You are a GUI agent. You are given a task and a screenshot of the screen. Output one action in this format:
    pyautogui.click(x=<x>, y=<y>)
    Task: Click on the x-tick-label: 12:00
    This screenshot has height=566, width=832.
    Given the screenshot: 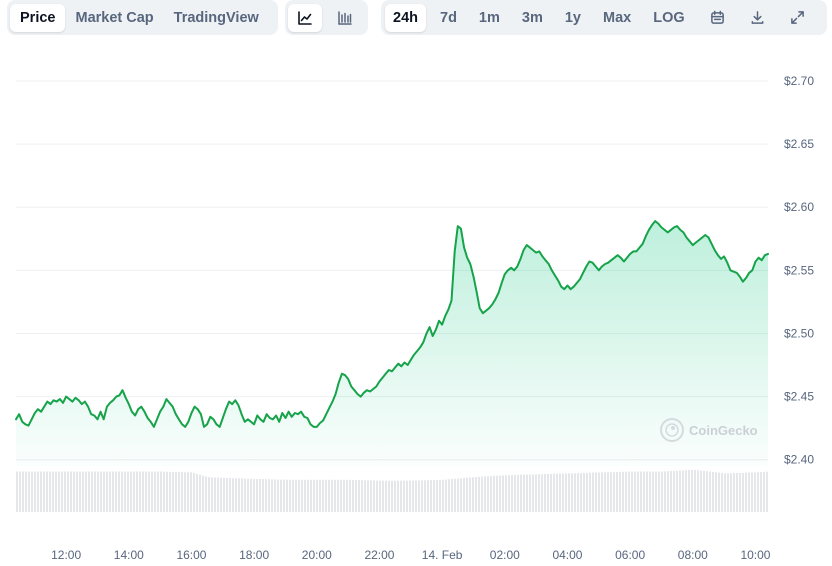 What is the action you would take?
    pyautogui.click(x=66, y=555)
    